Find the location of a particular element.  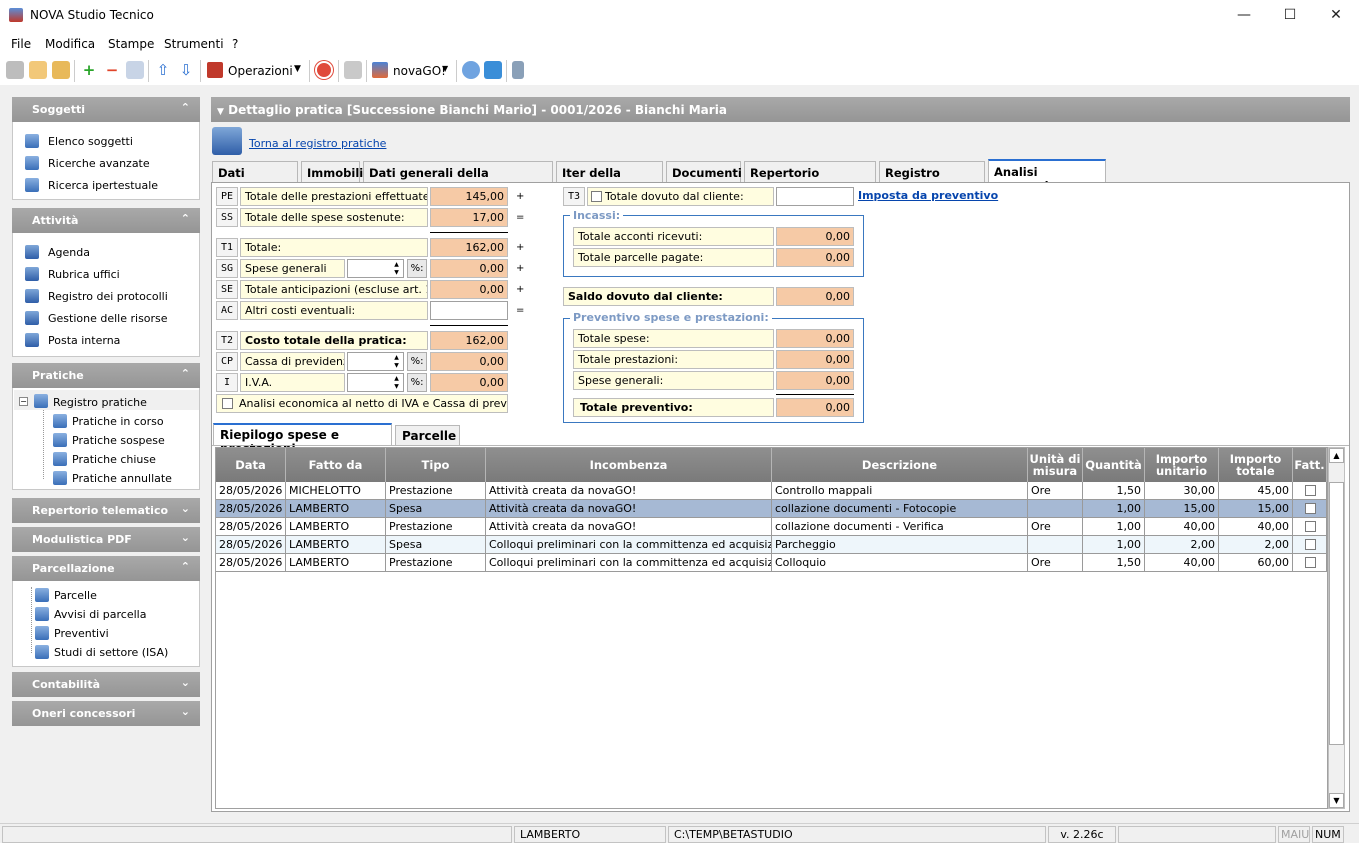

novago-button: novaGO! ▼ is located at coordinates (412, 71).